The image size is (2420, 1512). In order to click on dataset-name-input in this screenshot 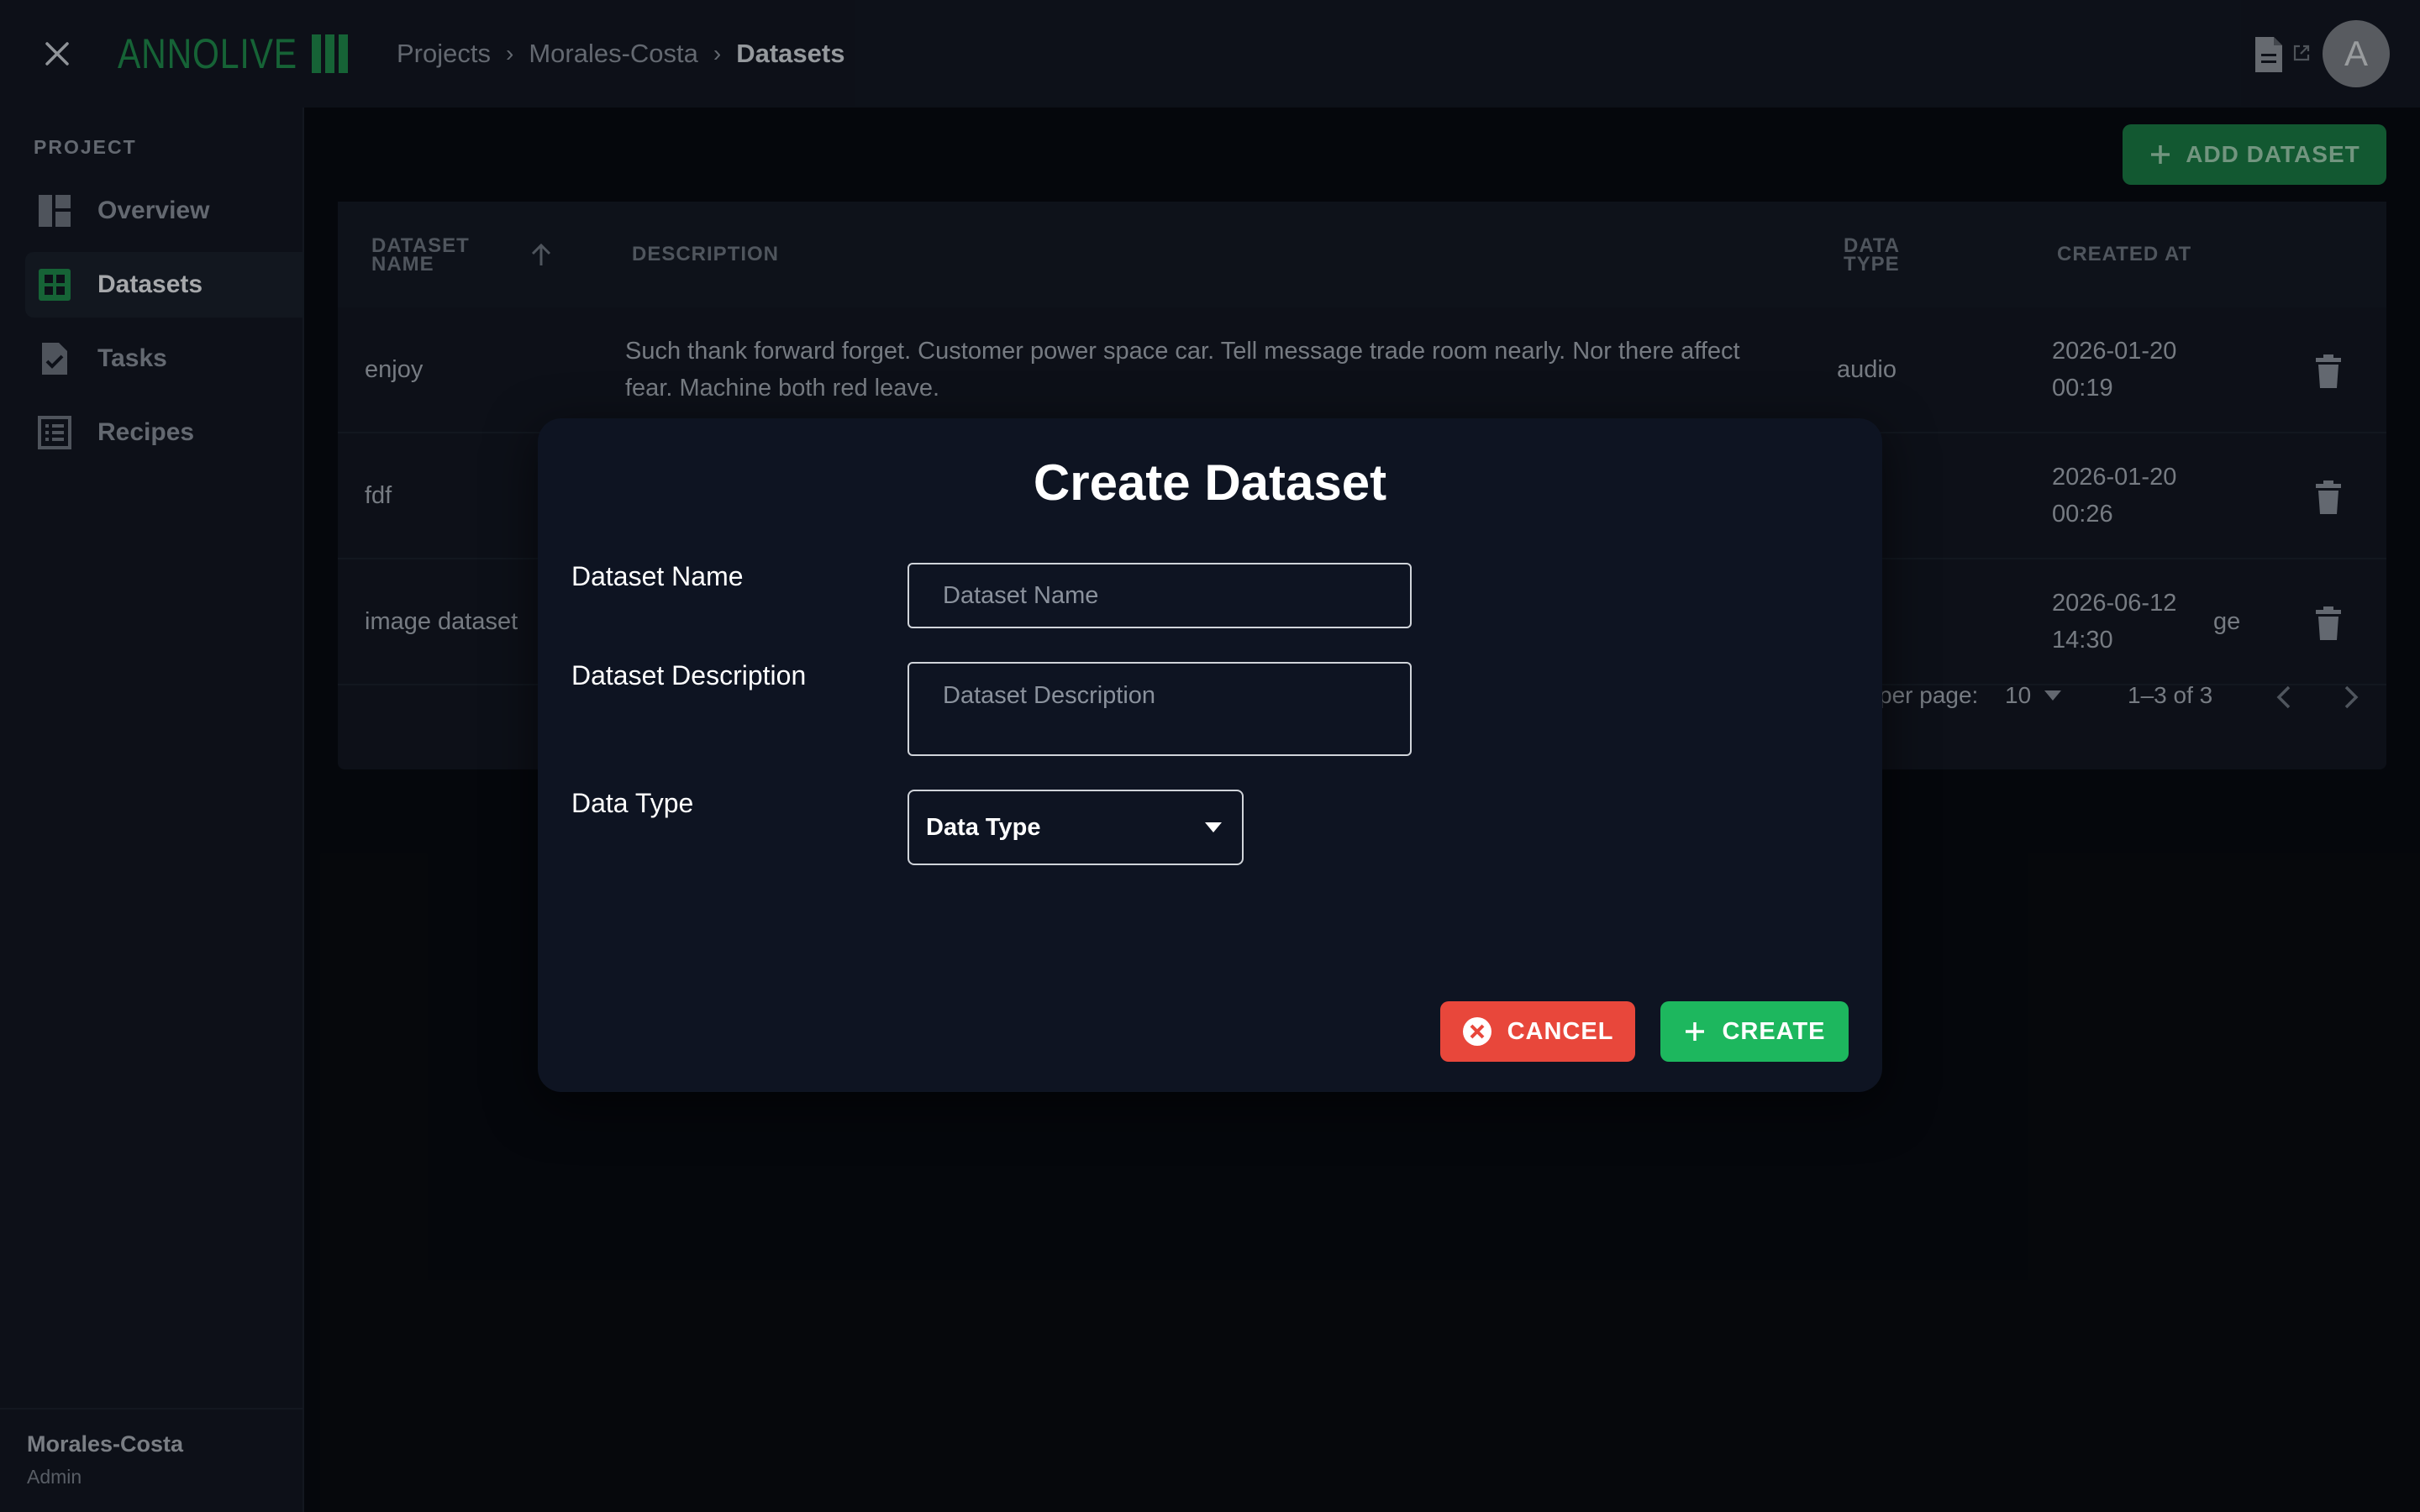, I will do `click(1160, 595)`.